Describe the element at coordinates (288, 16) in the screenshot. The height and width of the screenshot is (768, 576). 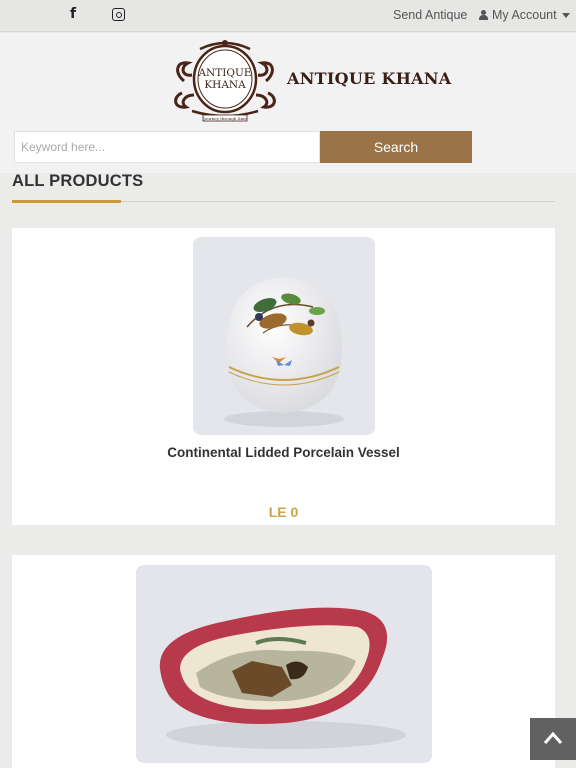
I see `top-bar: f Send Antique My Account` at that location.